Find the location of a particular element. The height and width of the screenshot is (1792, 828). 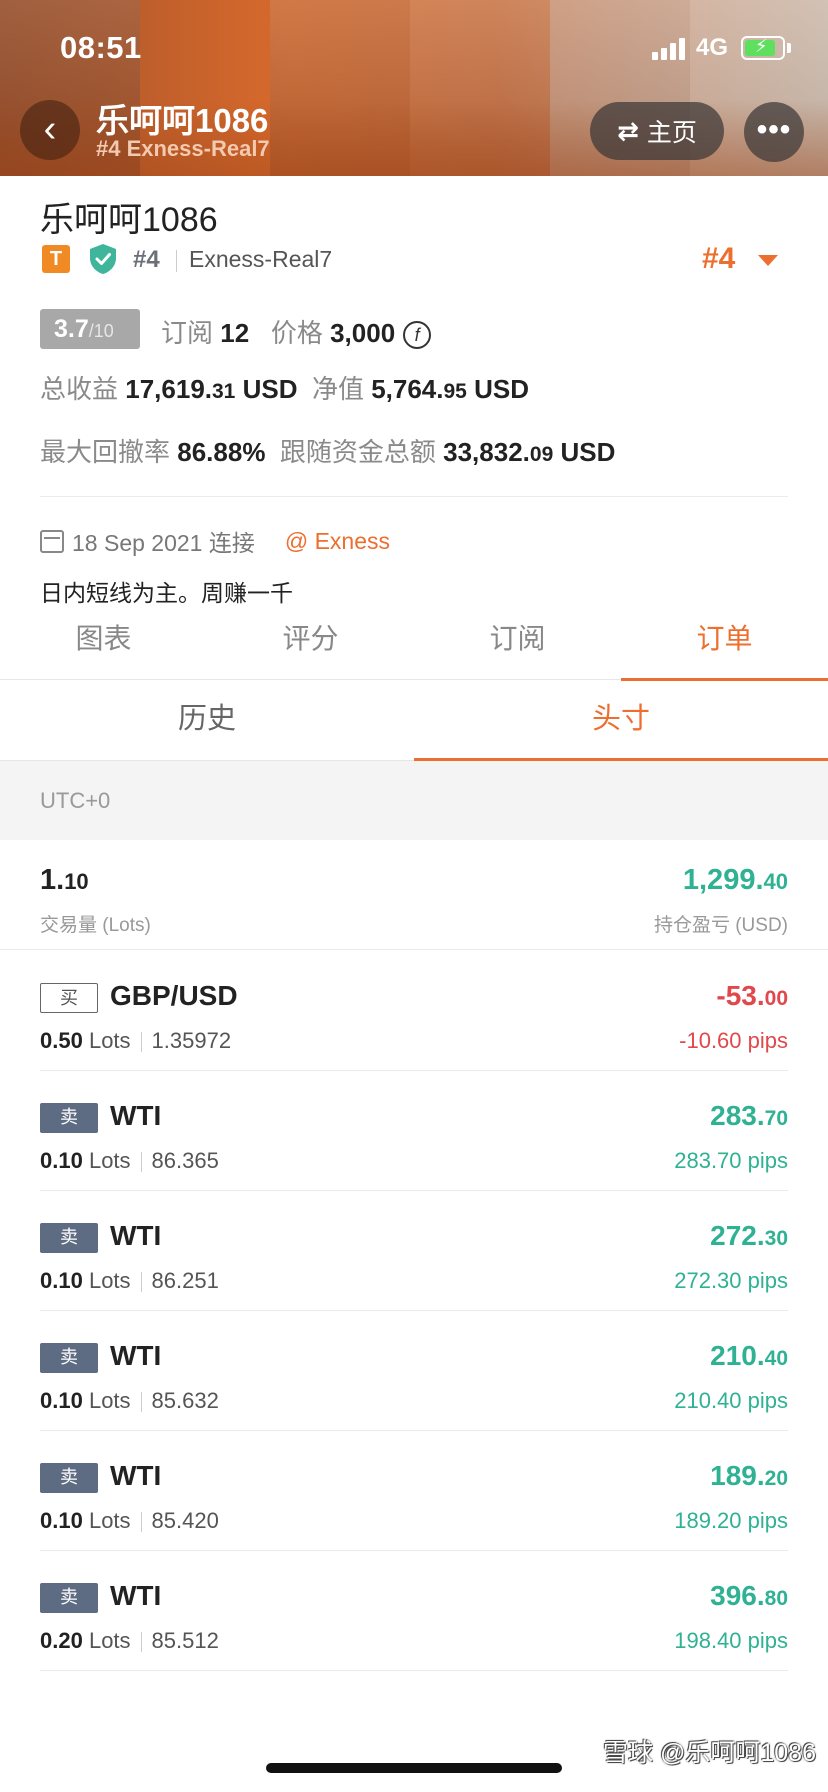

position-pips: 198.40 pips is located at coordinates (731, 1640).